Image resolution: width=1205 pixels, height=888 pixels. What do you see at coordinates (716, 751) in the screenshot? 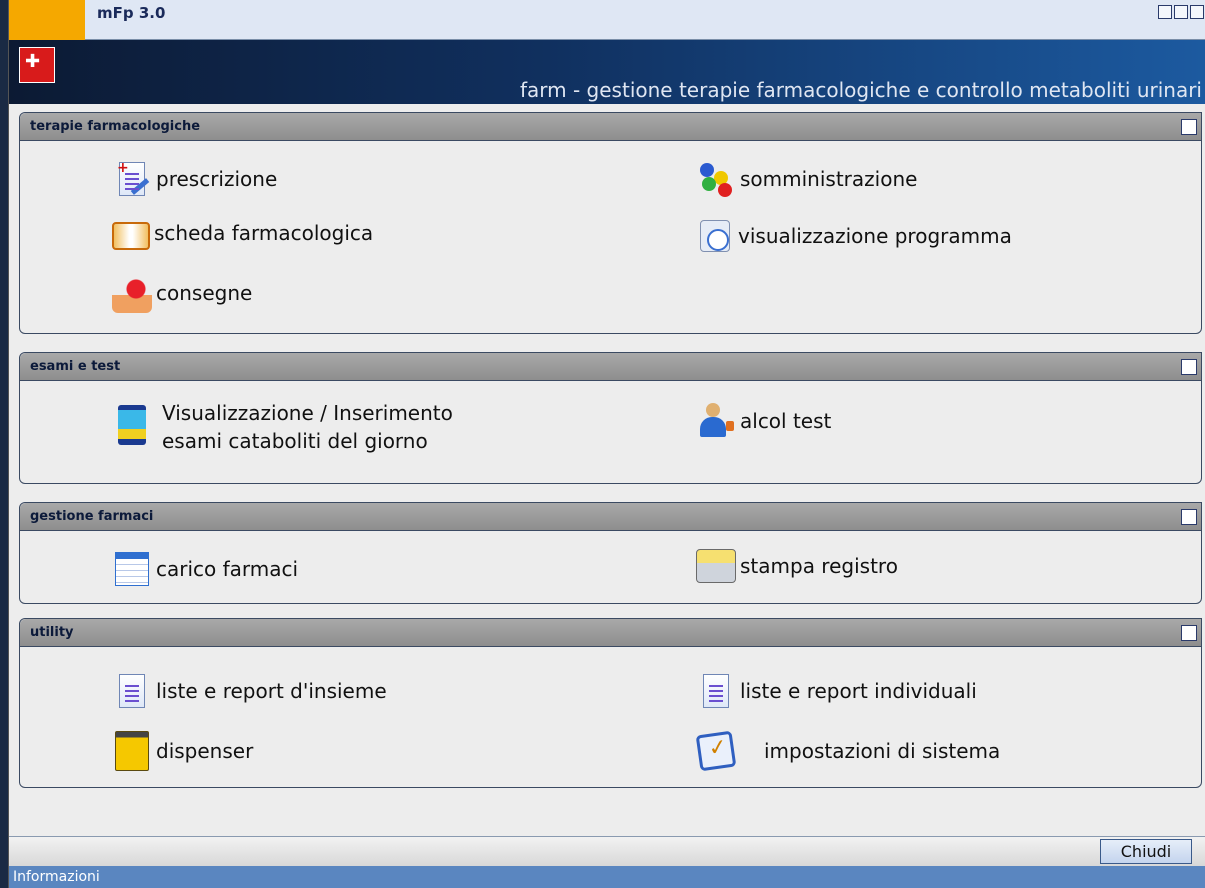
I see `settings-check-icon` at bounding box center [716, 751].